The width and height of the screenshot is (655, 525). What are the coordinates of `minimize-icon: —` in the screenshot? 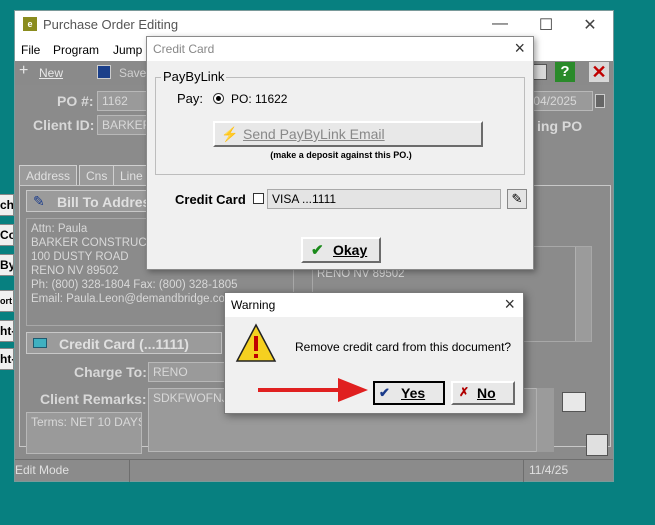 It's located at (500, 24).